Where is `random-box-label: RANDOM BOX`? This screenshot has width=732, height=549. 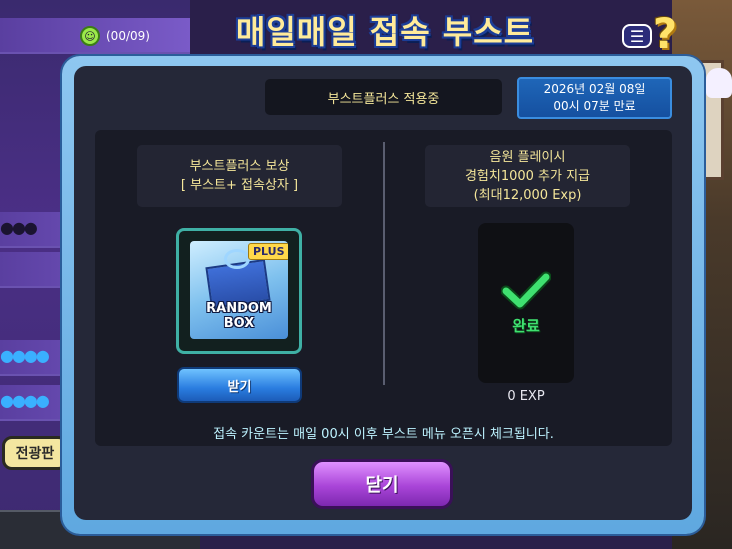 random-box-label: RANDOM BOX is located at coordinates (239, 316).